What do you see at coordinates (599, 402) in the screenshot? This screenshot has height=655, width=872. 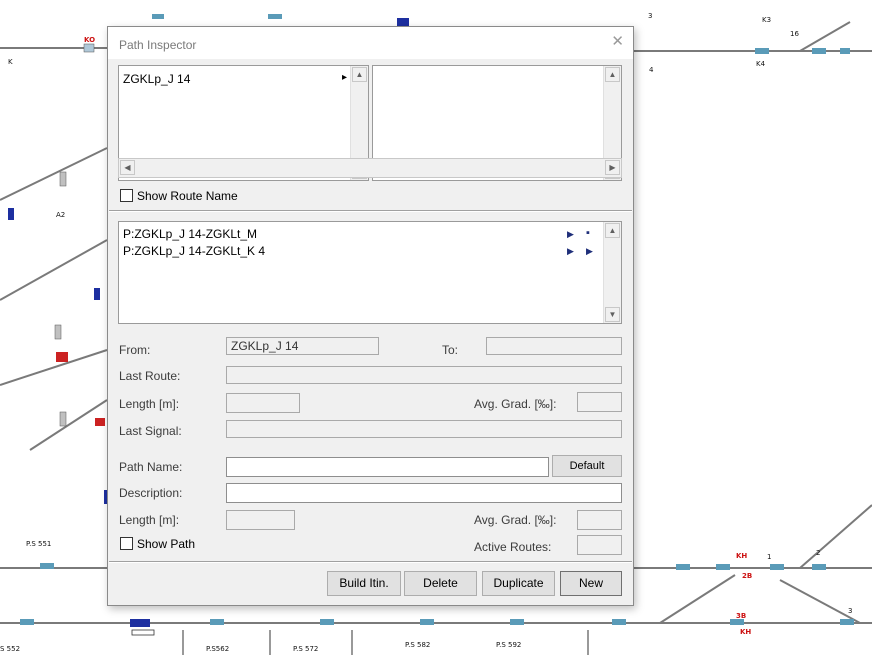 I see `avg-grad-field` at bounding box center [599, 402].